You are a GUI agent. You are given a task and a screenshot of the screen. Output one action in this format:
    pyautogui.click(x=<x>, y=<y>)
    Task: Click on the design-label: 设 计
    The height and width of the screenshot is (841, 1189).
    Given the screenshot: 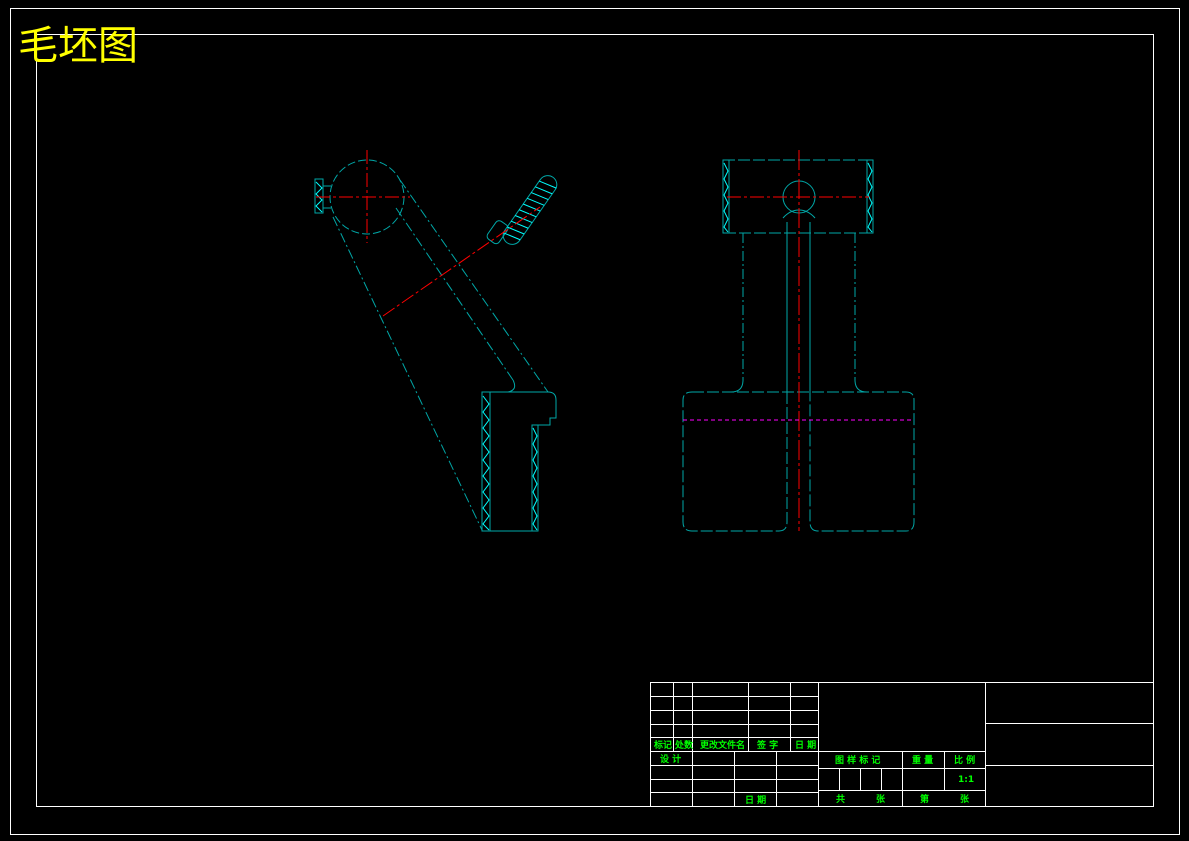 What is the action you would take?
    pyautogui.click(x=670, y=759)
    